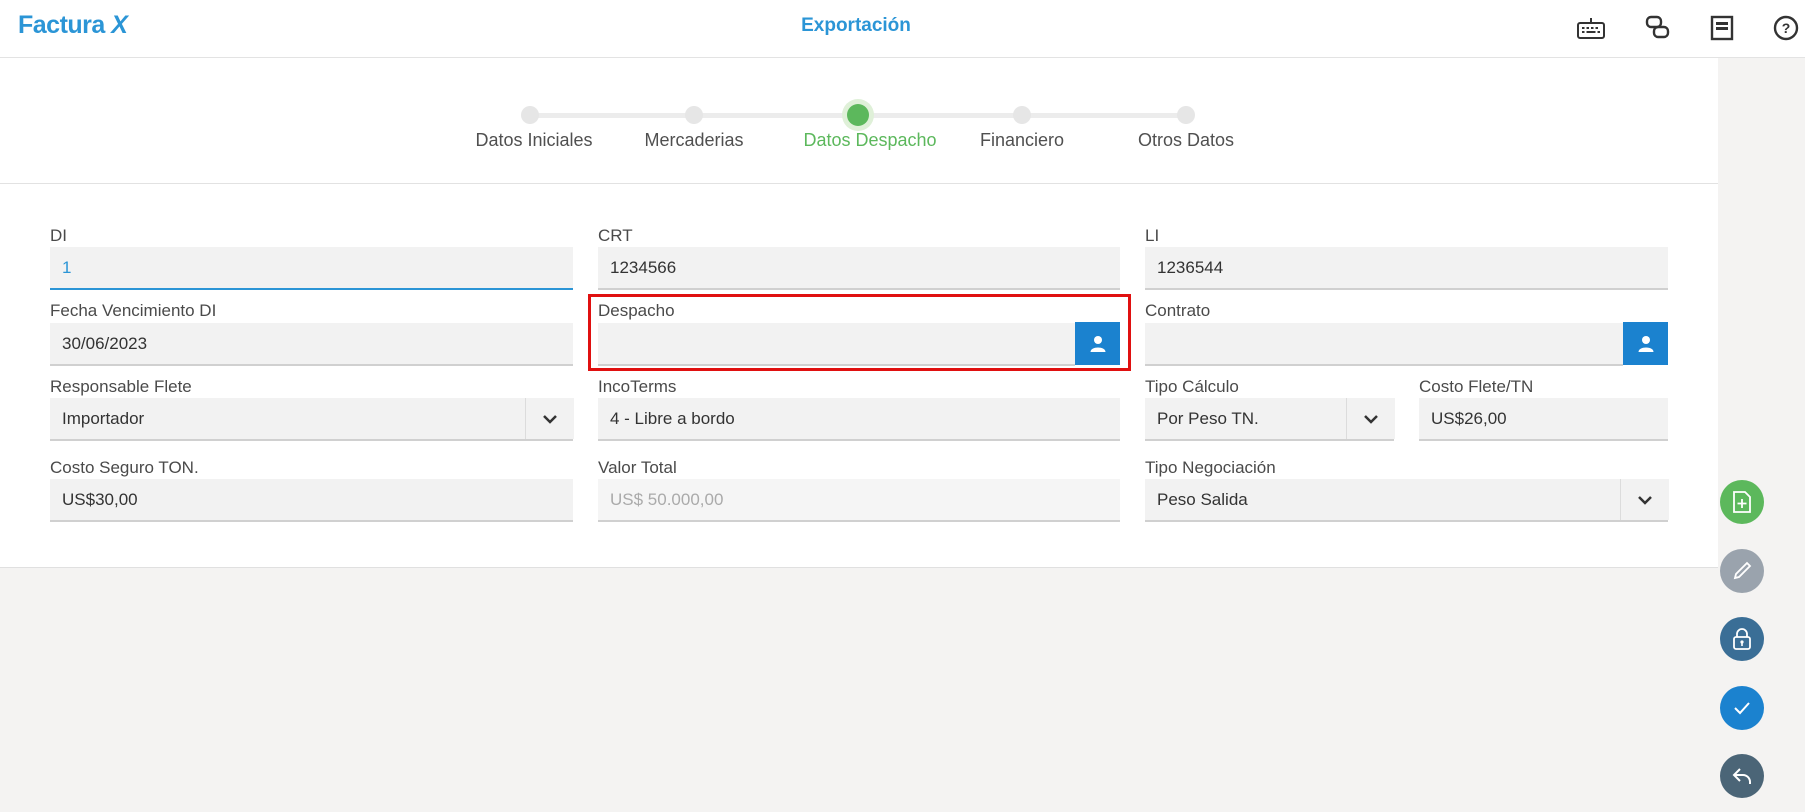 Image resolution: width=1805 pixels, height=812 pixels. Describe the element at coordinates (1178, 310) in the screenshot. I see `contrato-label: Contrato` at that location.